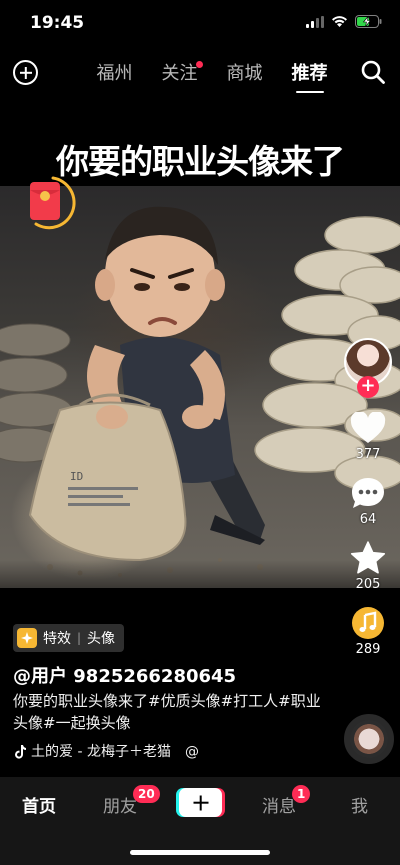 Image resolution: width=400 pixels, height=865 pixels. I want to click on music-info: 土的爱 - 龙梅子＋老猫 @, so click(106, 751).